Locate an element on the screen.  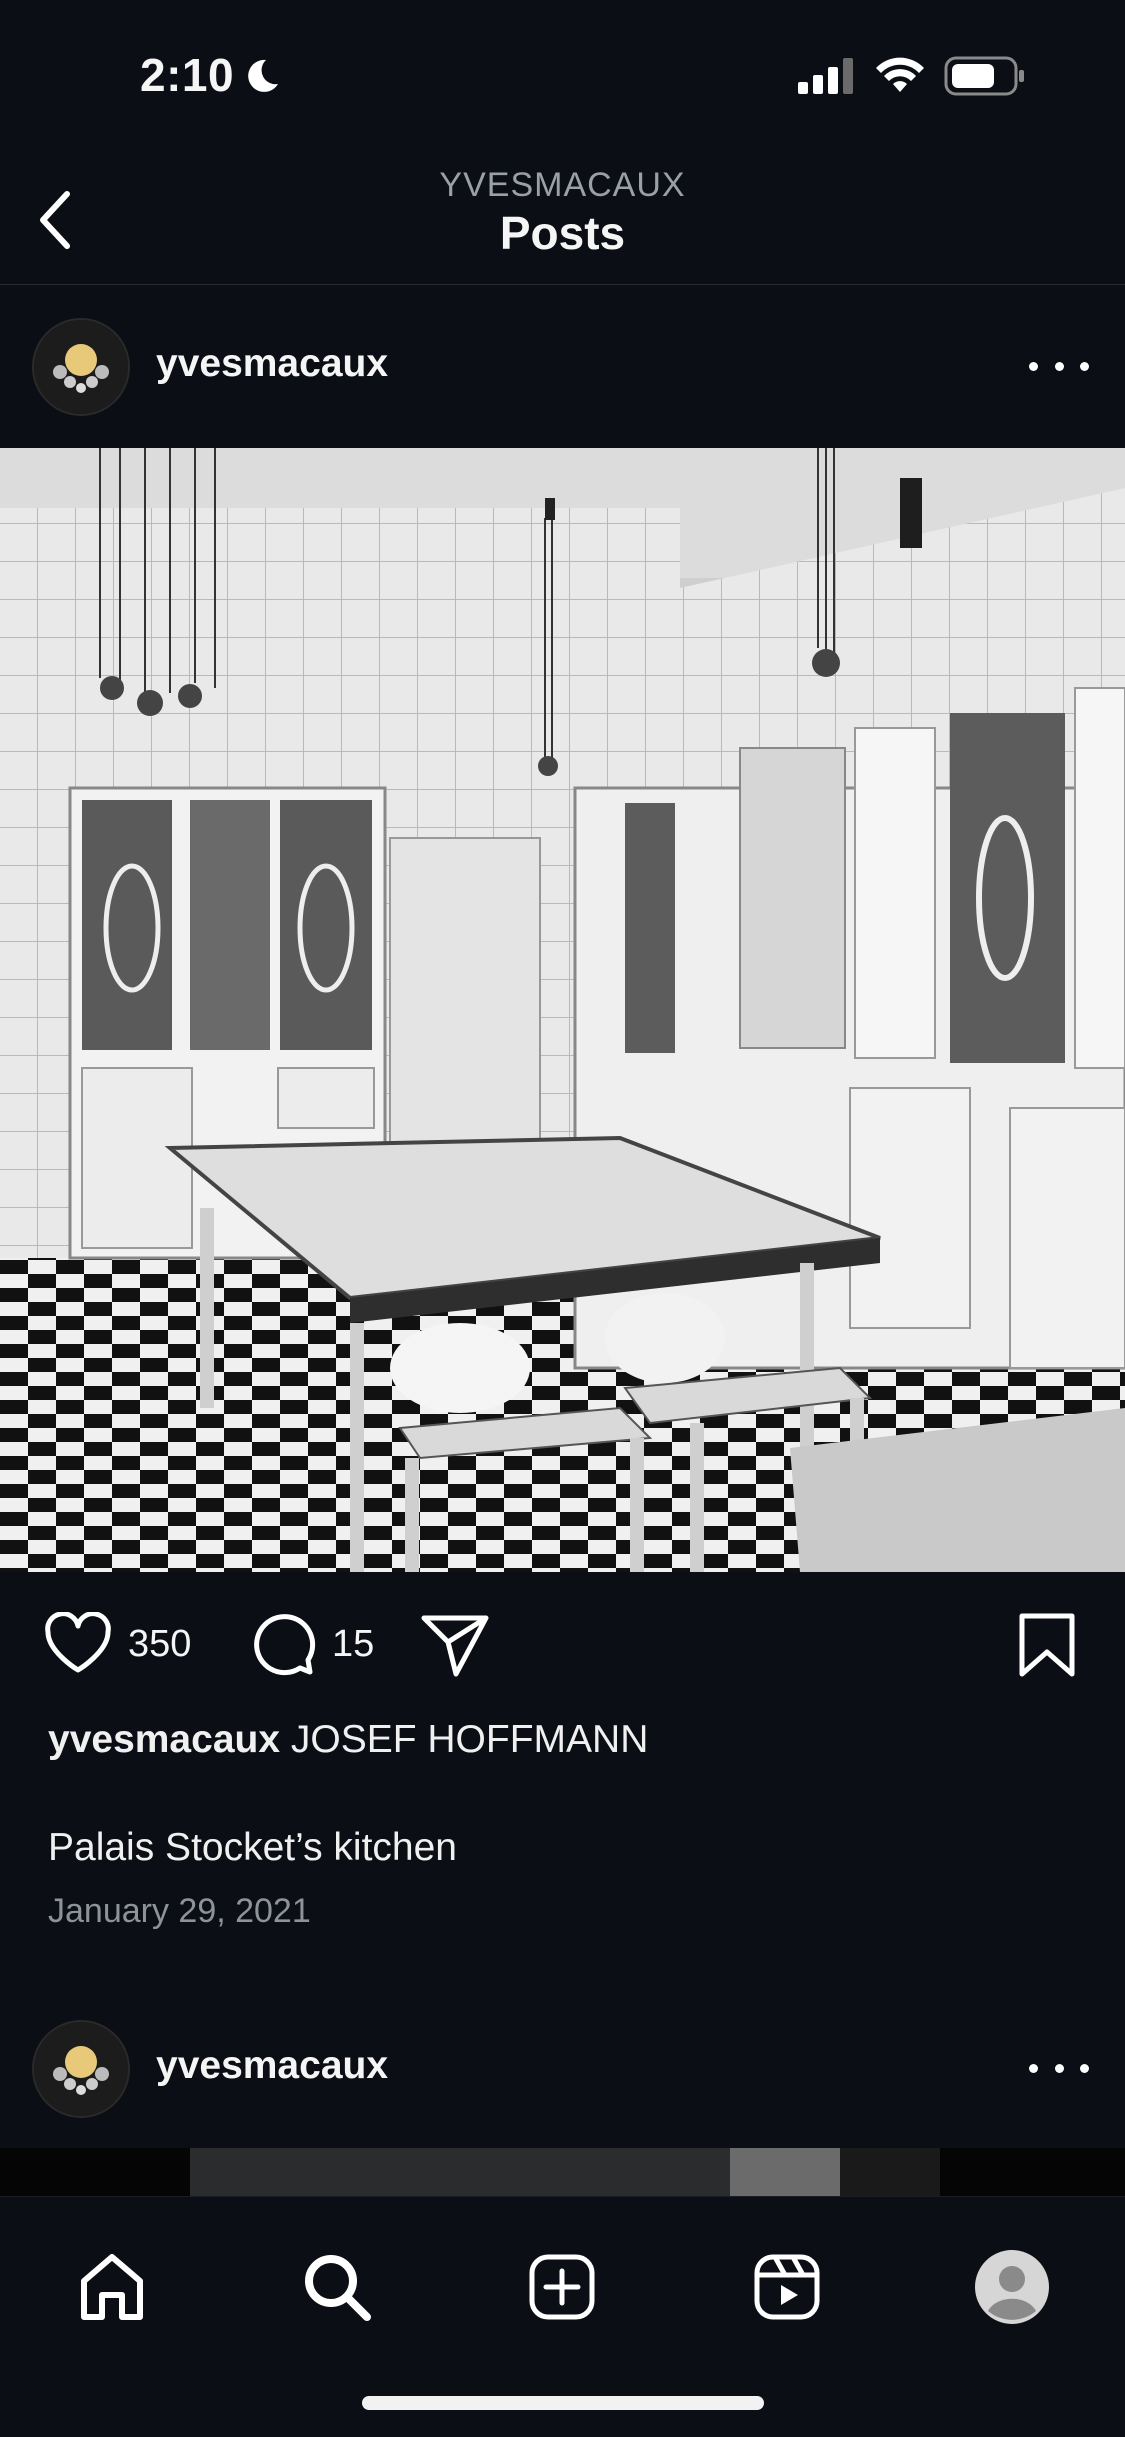
heart-icon is located at coordinates (78, 1642).